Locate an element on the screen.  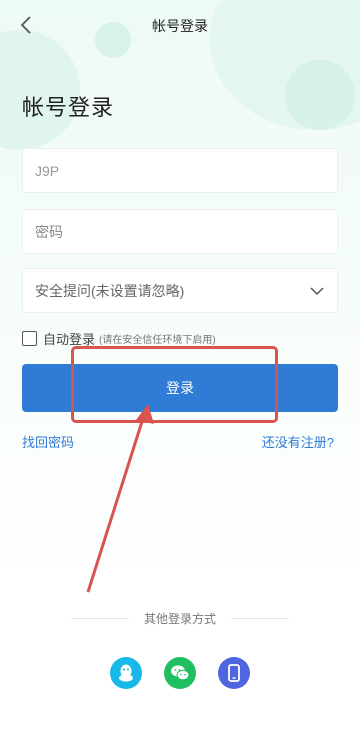
security-question-select: 安全提问(未设置请忽略) is located at coordinates (180, 290).